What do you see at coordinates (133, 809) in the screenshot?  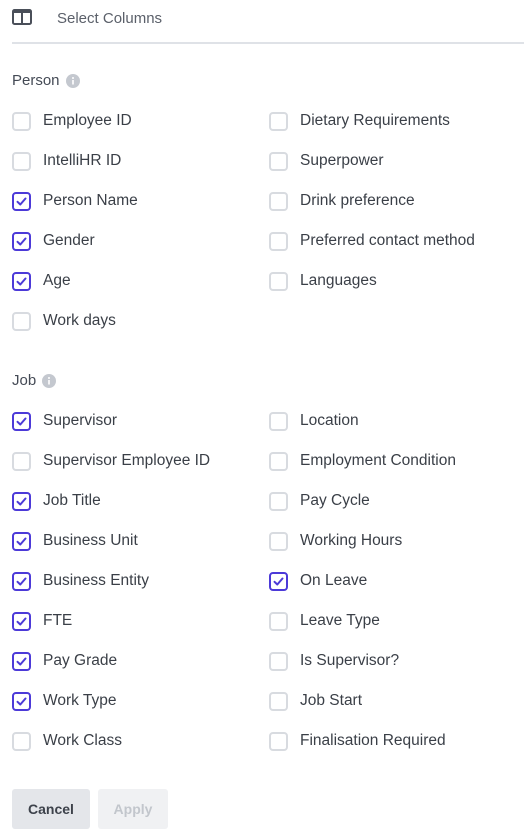 I see `apply-button: Apply` at bounding box center [133, 809].